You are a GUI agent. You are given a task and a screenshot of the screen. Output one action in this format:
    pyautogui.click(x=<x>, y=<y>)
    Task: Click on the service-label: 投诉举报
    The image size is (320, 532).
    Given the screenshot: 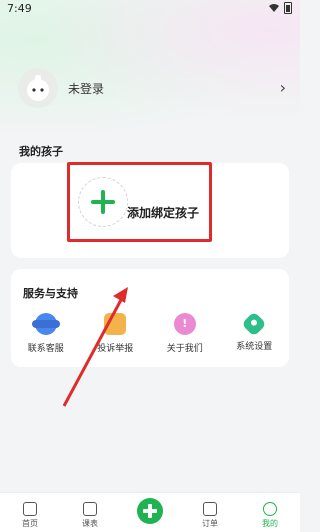 What is the action you would take?
    pyautogui.click(x=115, y=349)
    